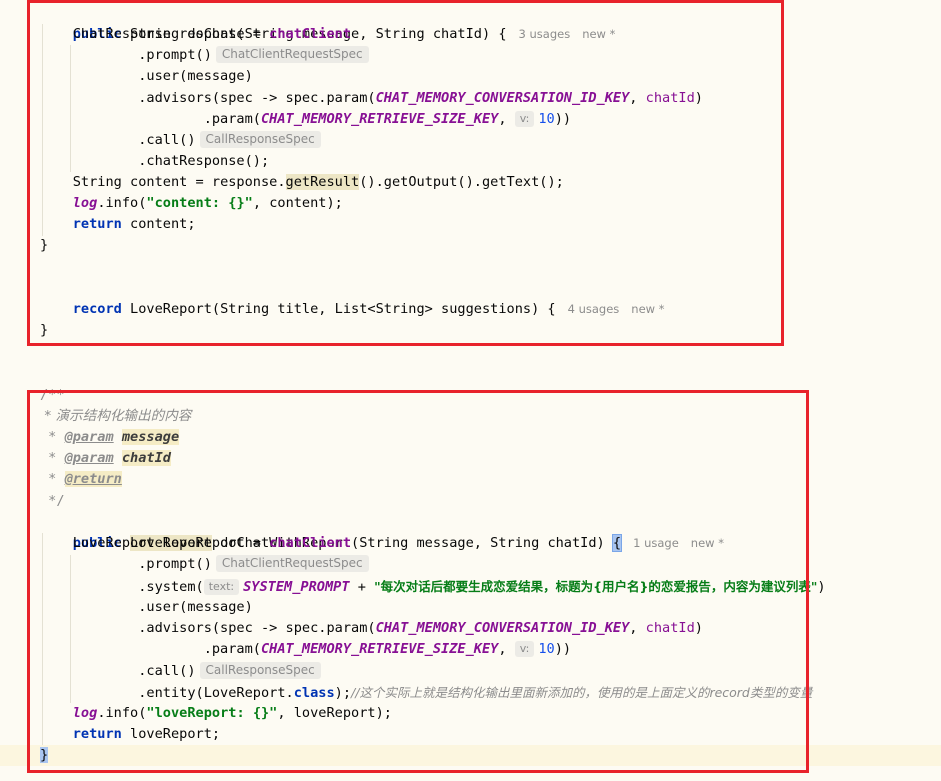 Image resolution: width=941 pixels, height=781 pixels. Describe the element at coordinates (105, 458) in the screenshot. I see `code-line: * @param chatId` at that location.